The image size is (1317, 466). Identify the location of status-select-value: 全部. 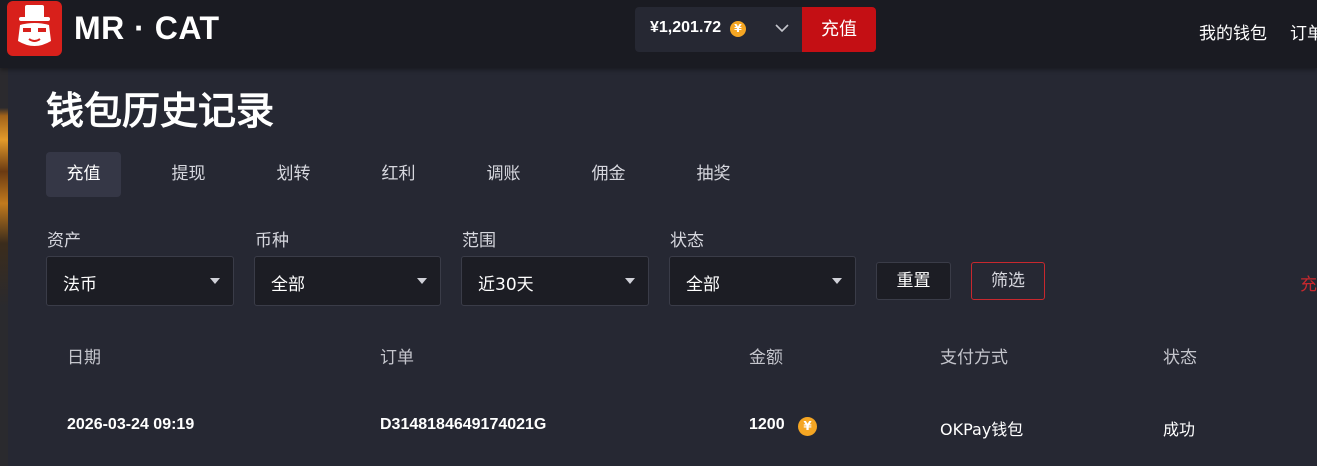
(703, 285).